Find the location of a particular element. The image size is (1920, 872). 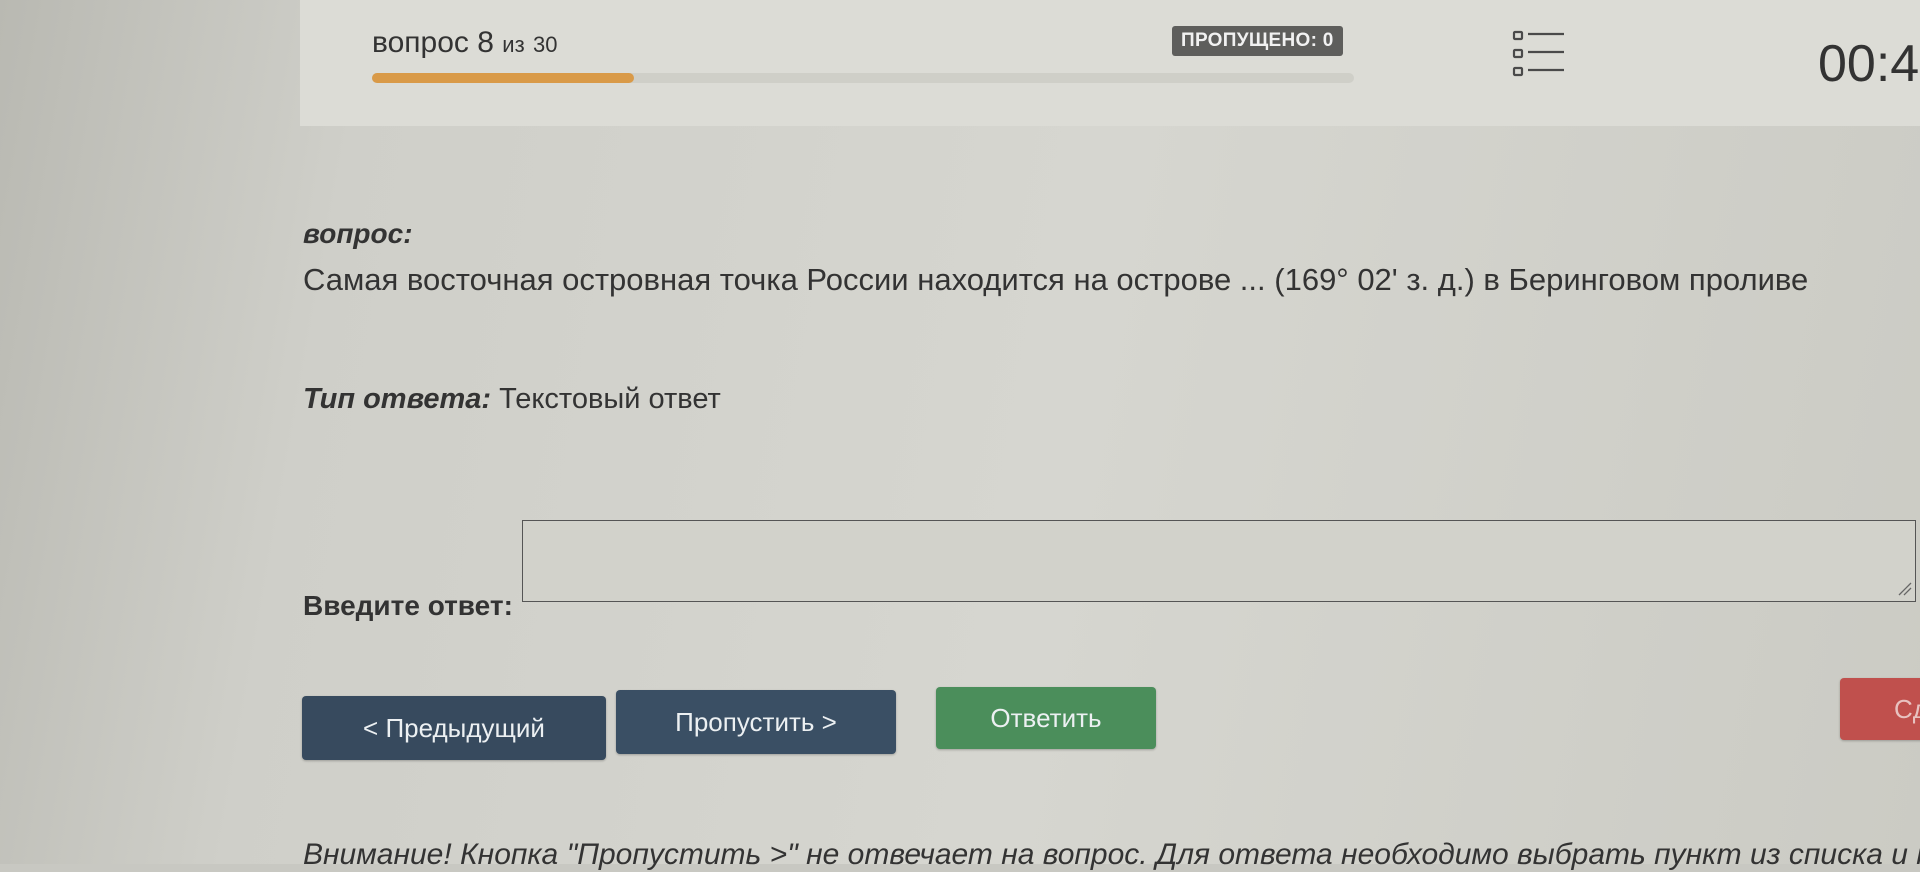

finish-button: Сд is located at coordinates (1880, 709).